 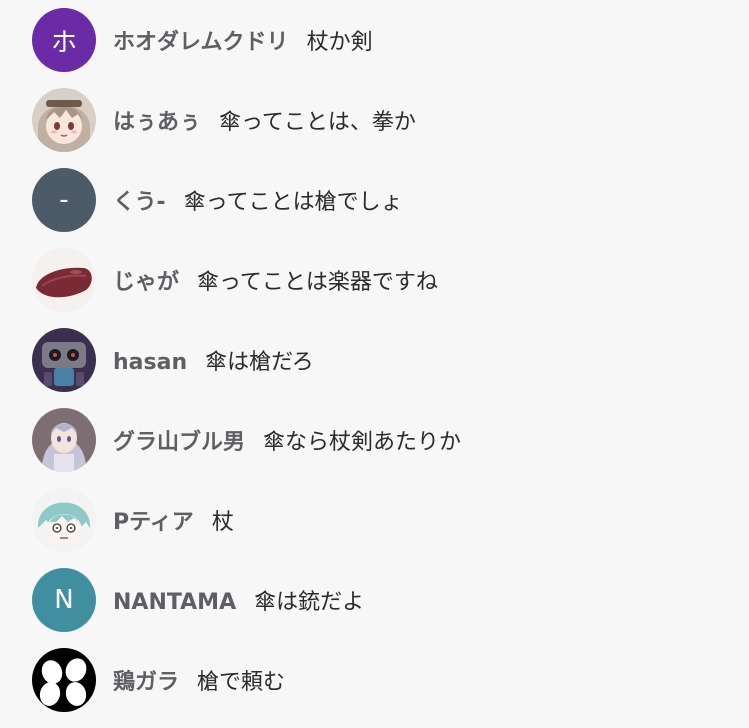 I want to click on list-item: - くう- 傘ってことは槍でしょ, so click(x=374, y=200).